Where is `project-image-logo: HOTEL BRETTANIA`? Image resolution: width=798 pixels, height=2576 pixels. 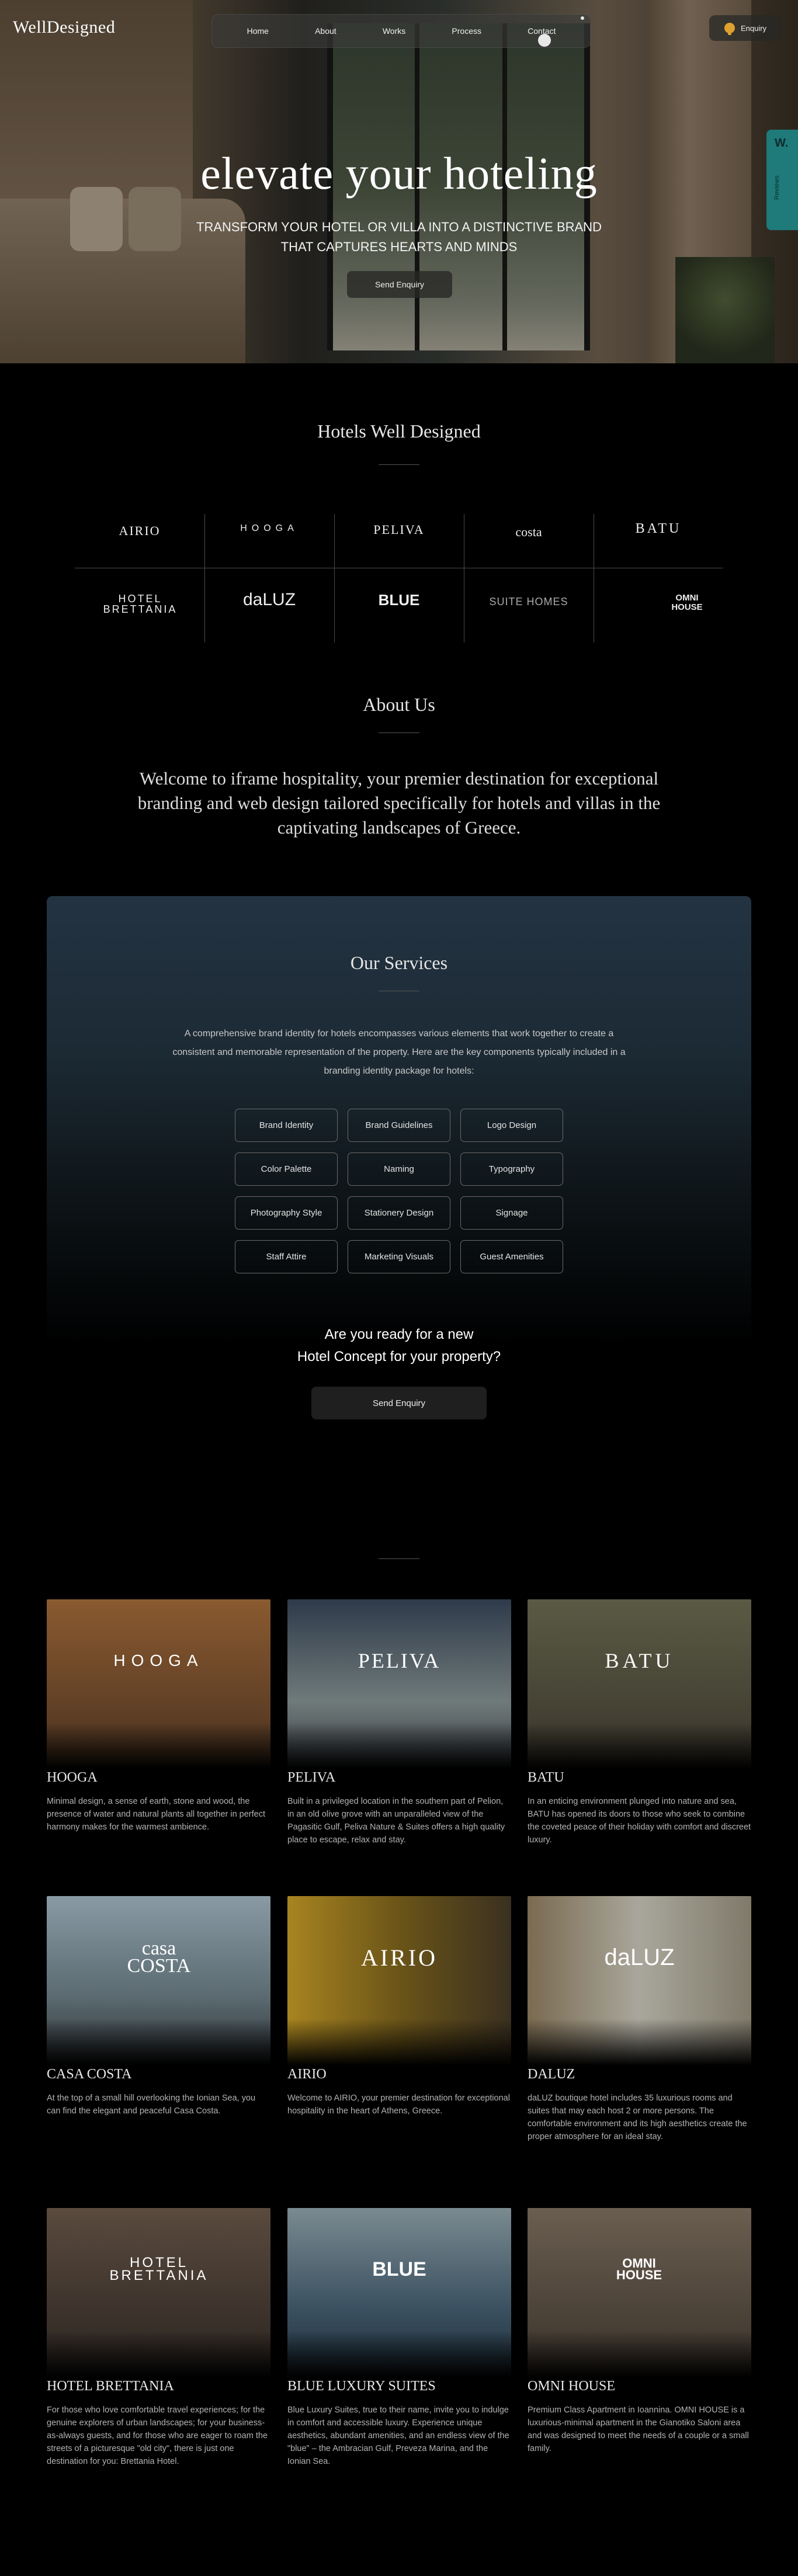 project-image-logo: HOTEL BRETTANIA is located at coordinates (159, 2269).